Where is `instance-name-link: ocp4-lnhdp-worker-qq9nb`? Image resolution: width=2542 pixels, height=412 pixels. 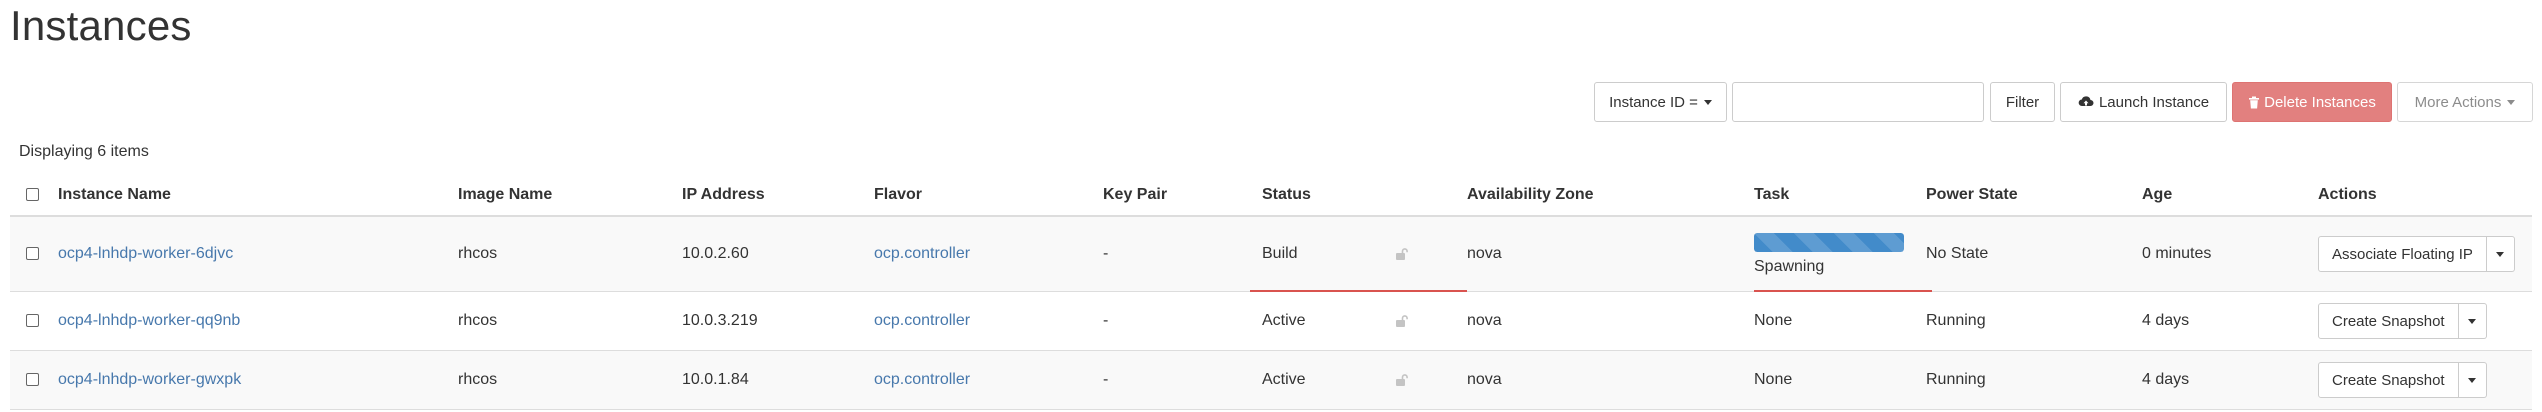
instance-name-link: ocp4-lnhdp-worker-qq9nb is located at coordinates (149, 320).